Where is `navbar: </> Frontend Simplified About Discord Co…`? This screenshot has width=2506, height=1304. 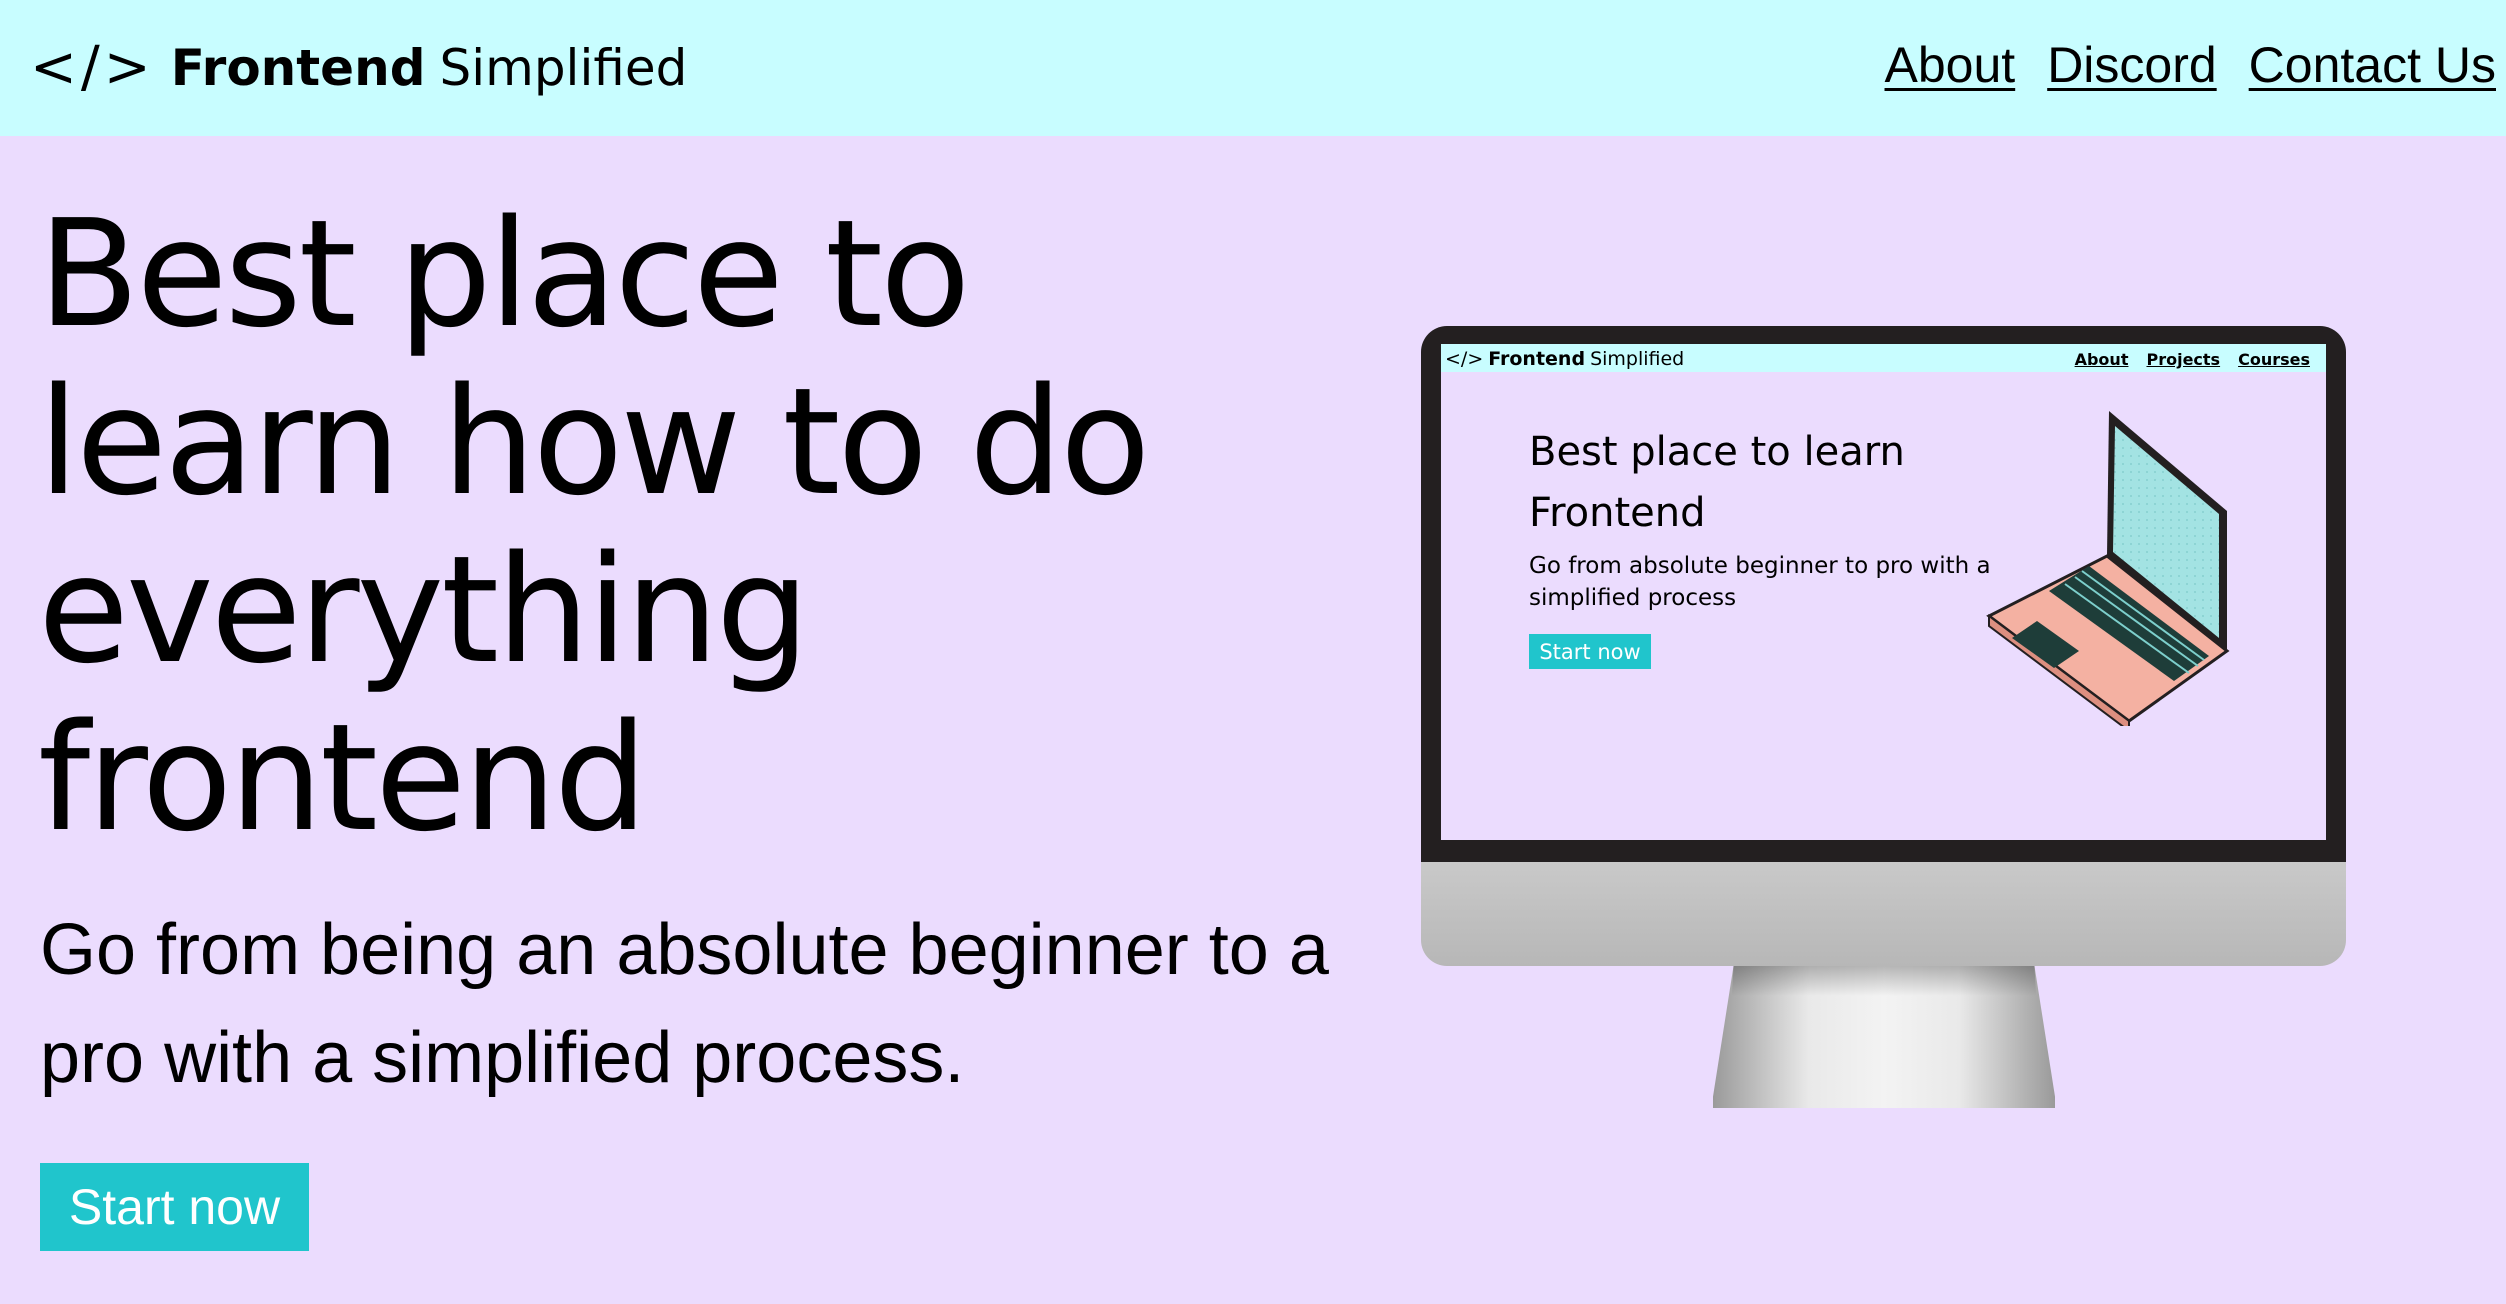 navbar: </> Frontend Simplified About Discord Co… is located at coordinates (1253, 68).